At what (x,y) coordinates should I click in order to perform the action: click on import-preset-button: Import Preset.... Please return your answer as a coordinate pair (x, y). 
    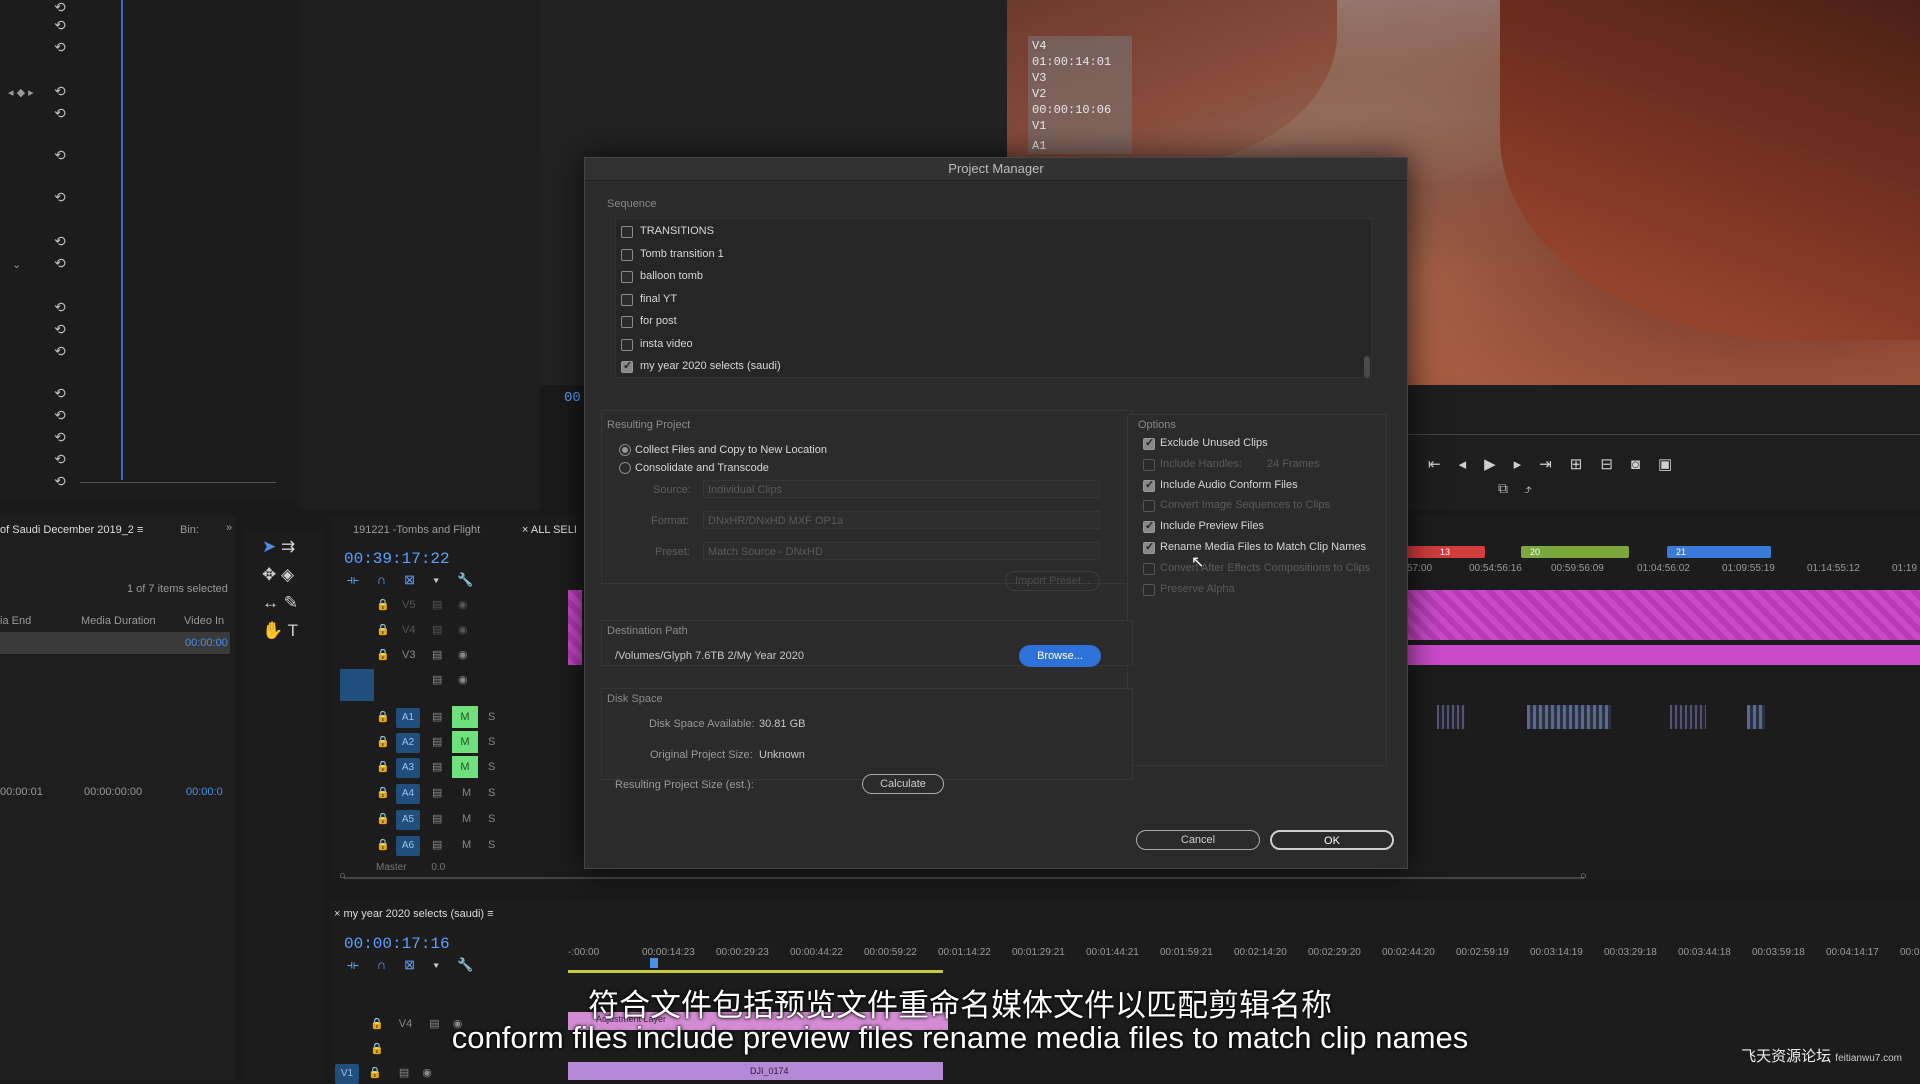
    Looking at the image, I should click on (1052, 581).